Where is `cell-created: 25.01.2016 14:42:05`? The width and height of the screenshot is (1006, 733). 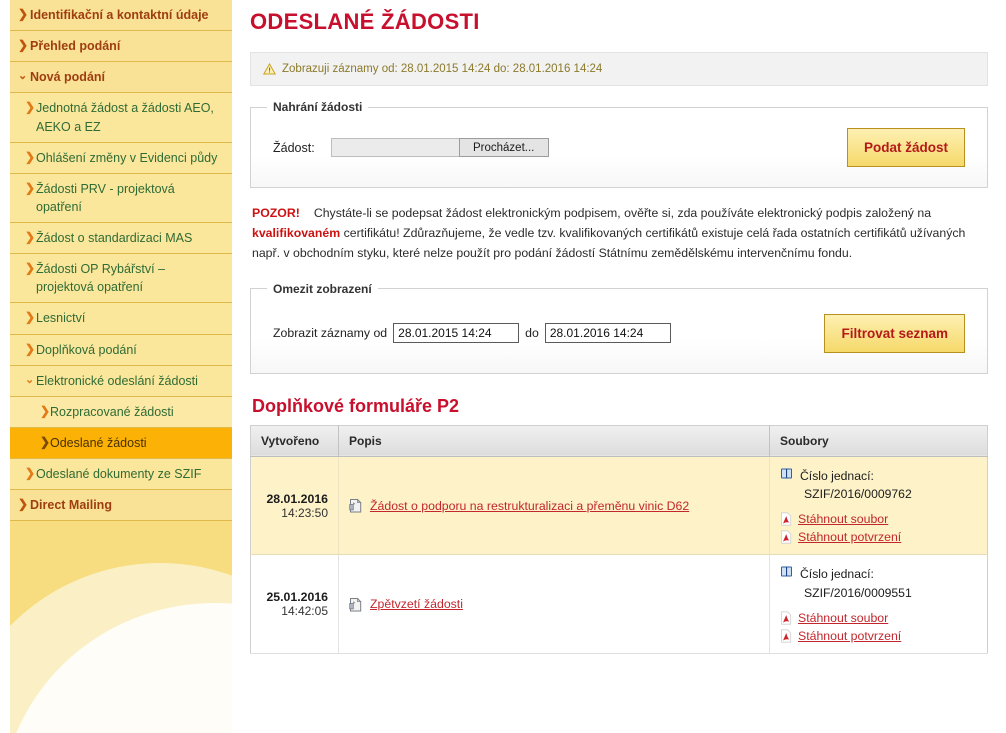 cell-created: 25.01.2016 14:42:05 is located at coordinates (294, 604).